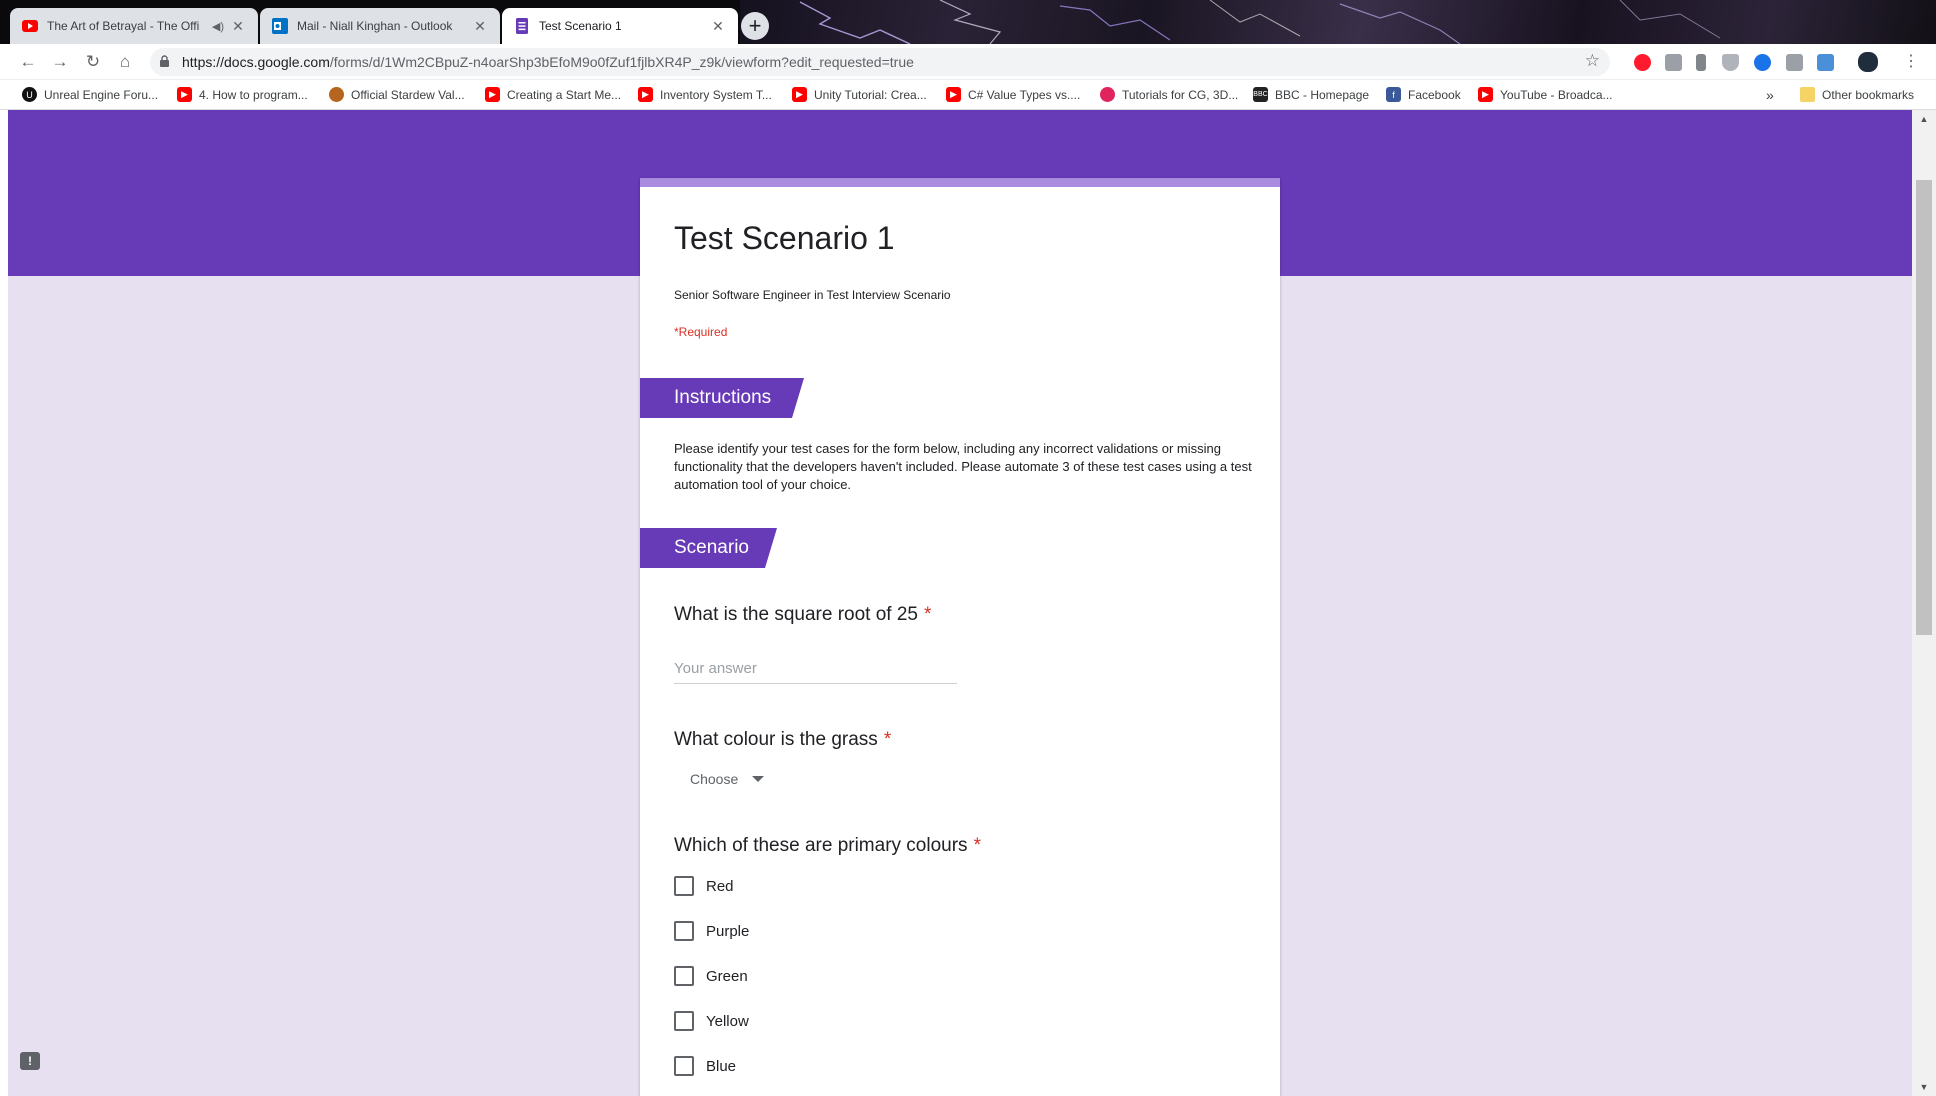 Image resolution: width=1936 pixels, height=1096 pixels. I want to click on bookmark-star-icon: ☆, so click(1592, 61).